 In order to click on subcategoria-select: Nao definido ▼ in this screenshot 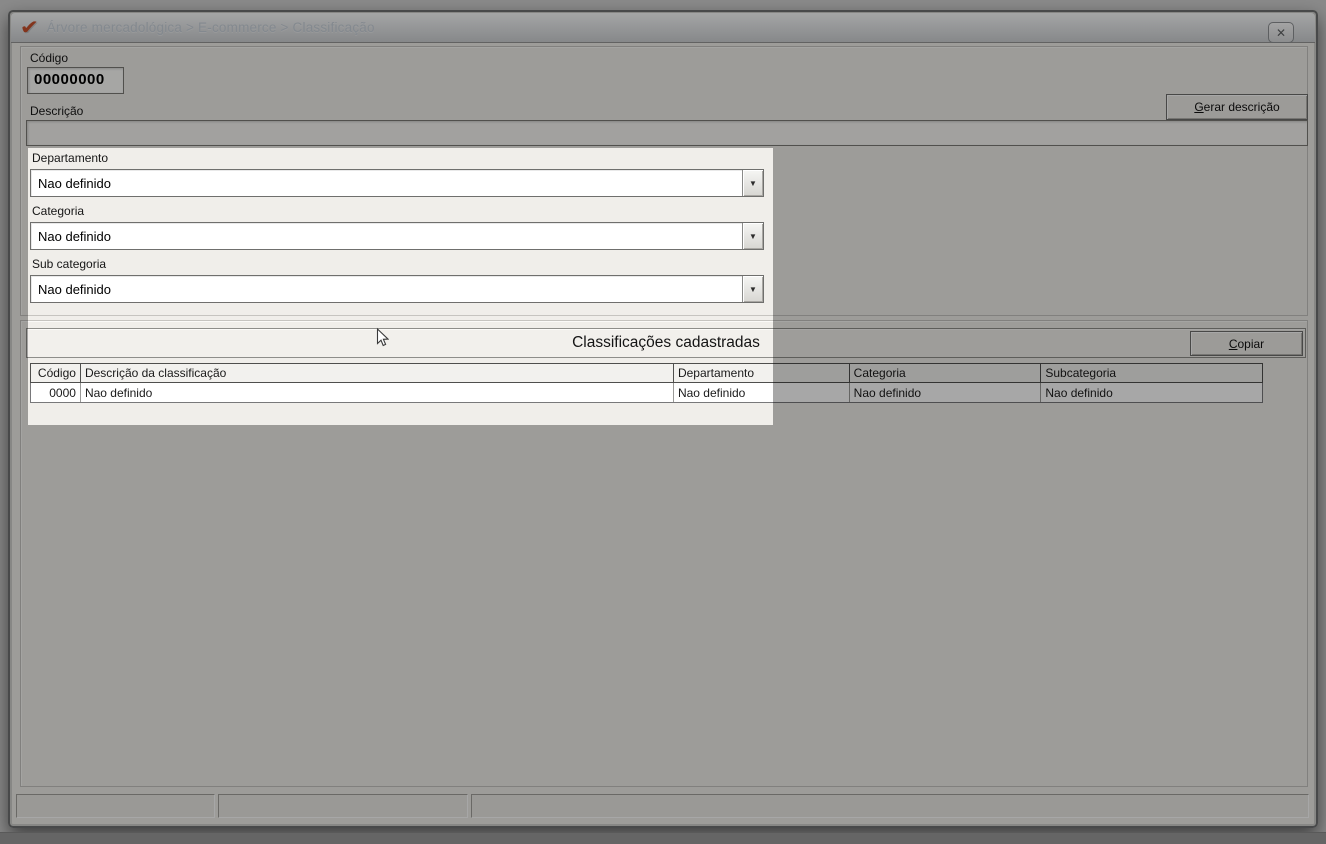, I will do `click(397, 289)`.